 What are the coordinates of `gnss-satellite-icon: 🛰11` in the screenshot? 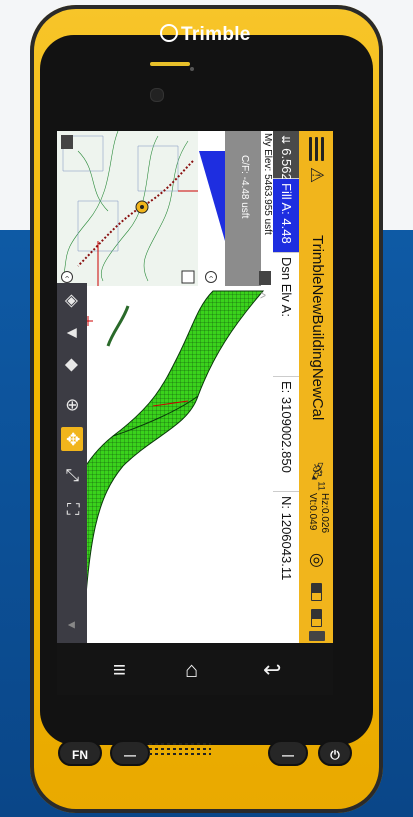 It's located at (317, 476).